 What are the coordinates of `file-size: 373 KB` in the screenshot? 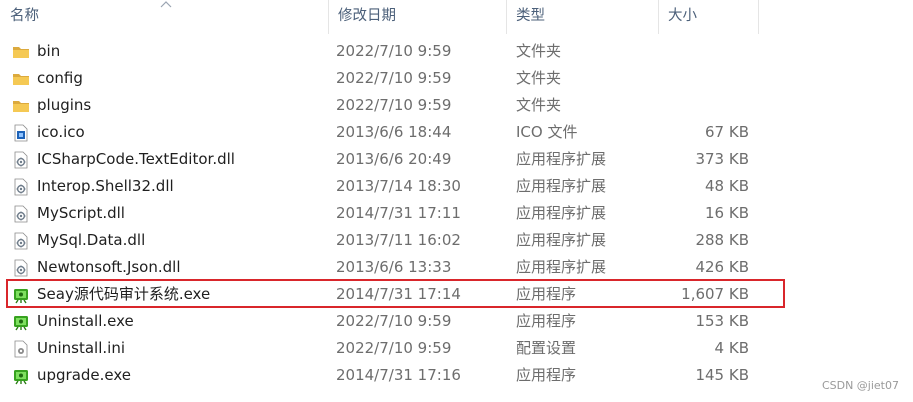 It's located at (722, 159).